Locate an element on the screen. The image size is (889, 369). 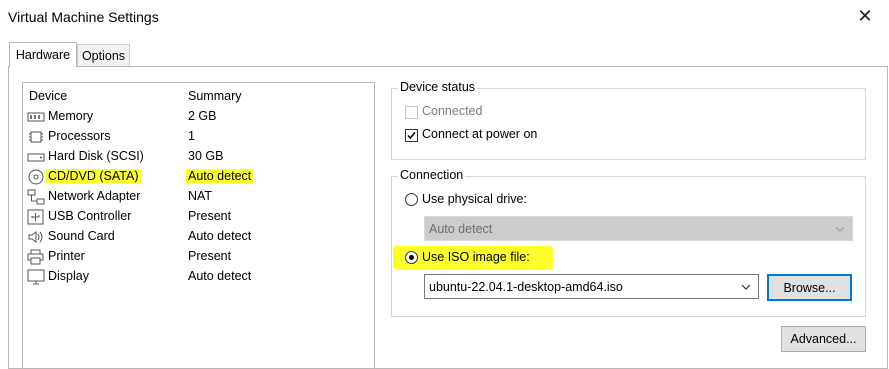
device-row-usb-controller: USB Controller Present is located at coordinates (198, 217).